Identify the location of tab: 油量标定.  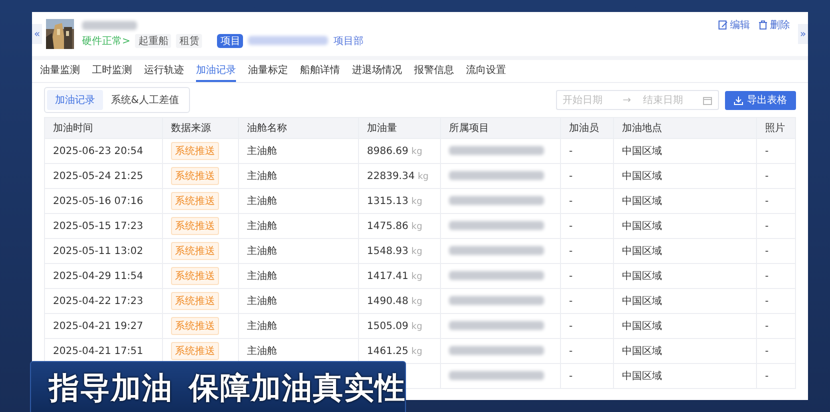
(268, 71).